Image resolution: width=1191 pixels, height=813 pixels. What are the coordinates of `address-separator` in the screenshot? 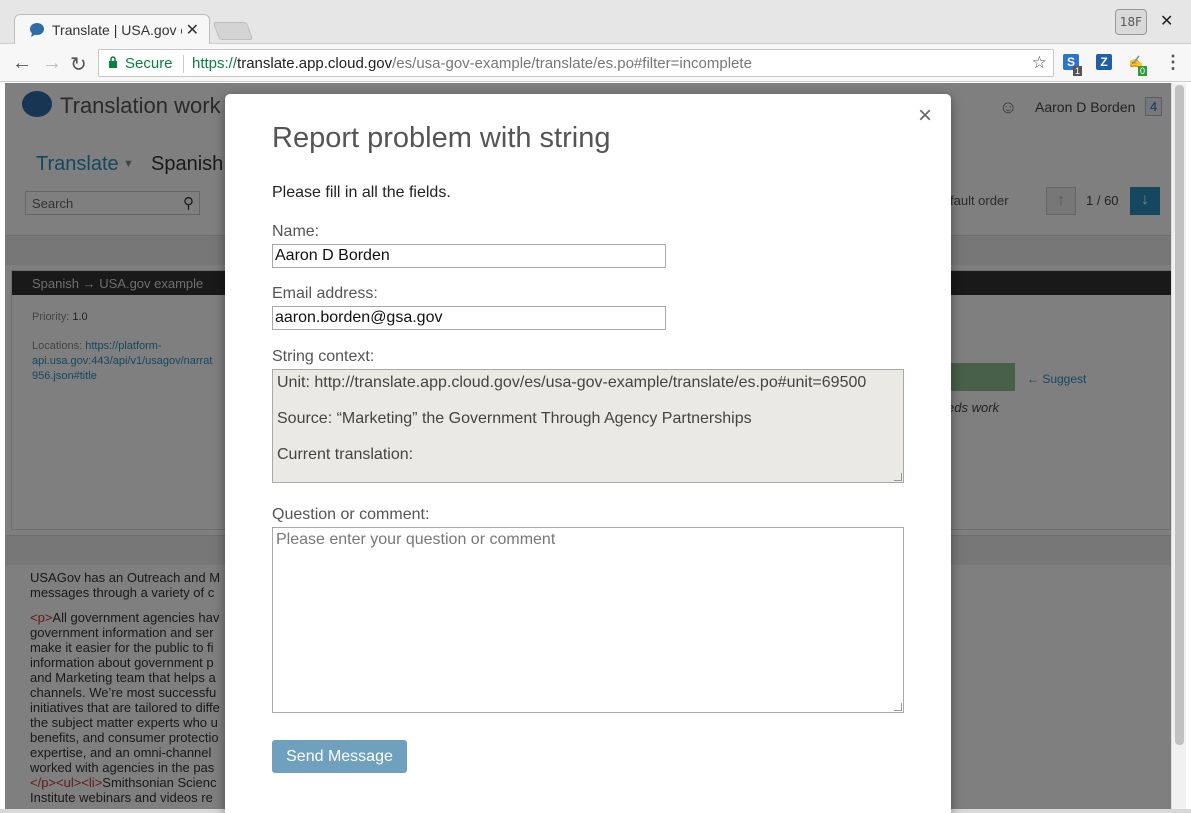 It's located at (183, 64).